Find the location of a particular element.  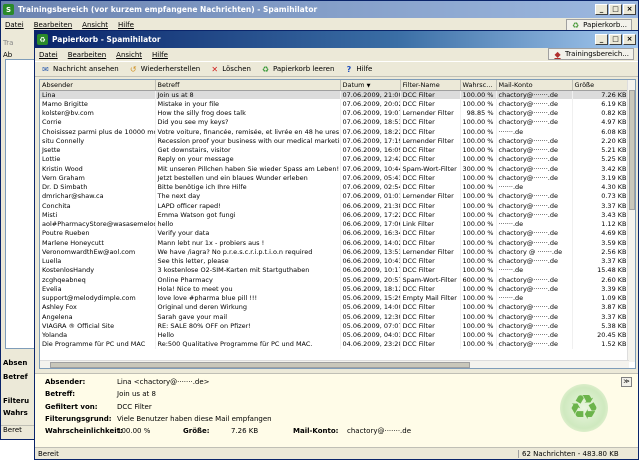

cell-sender: Die Programme für PC und MAC is located at coordinates (98, 344).